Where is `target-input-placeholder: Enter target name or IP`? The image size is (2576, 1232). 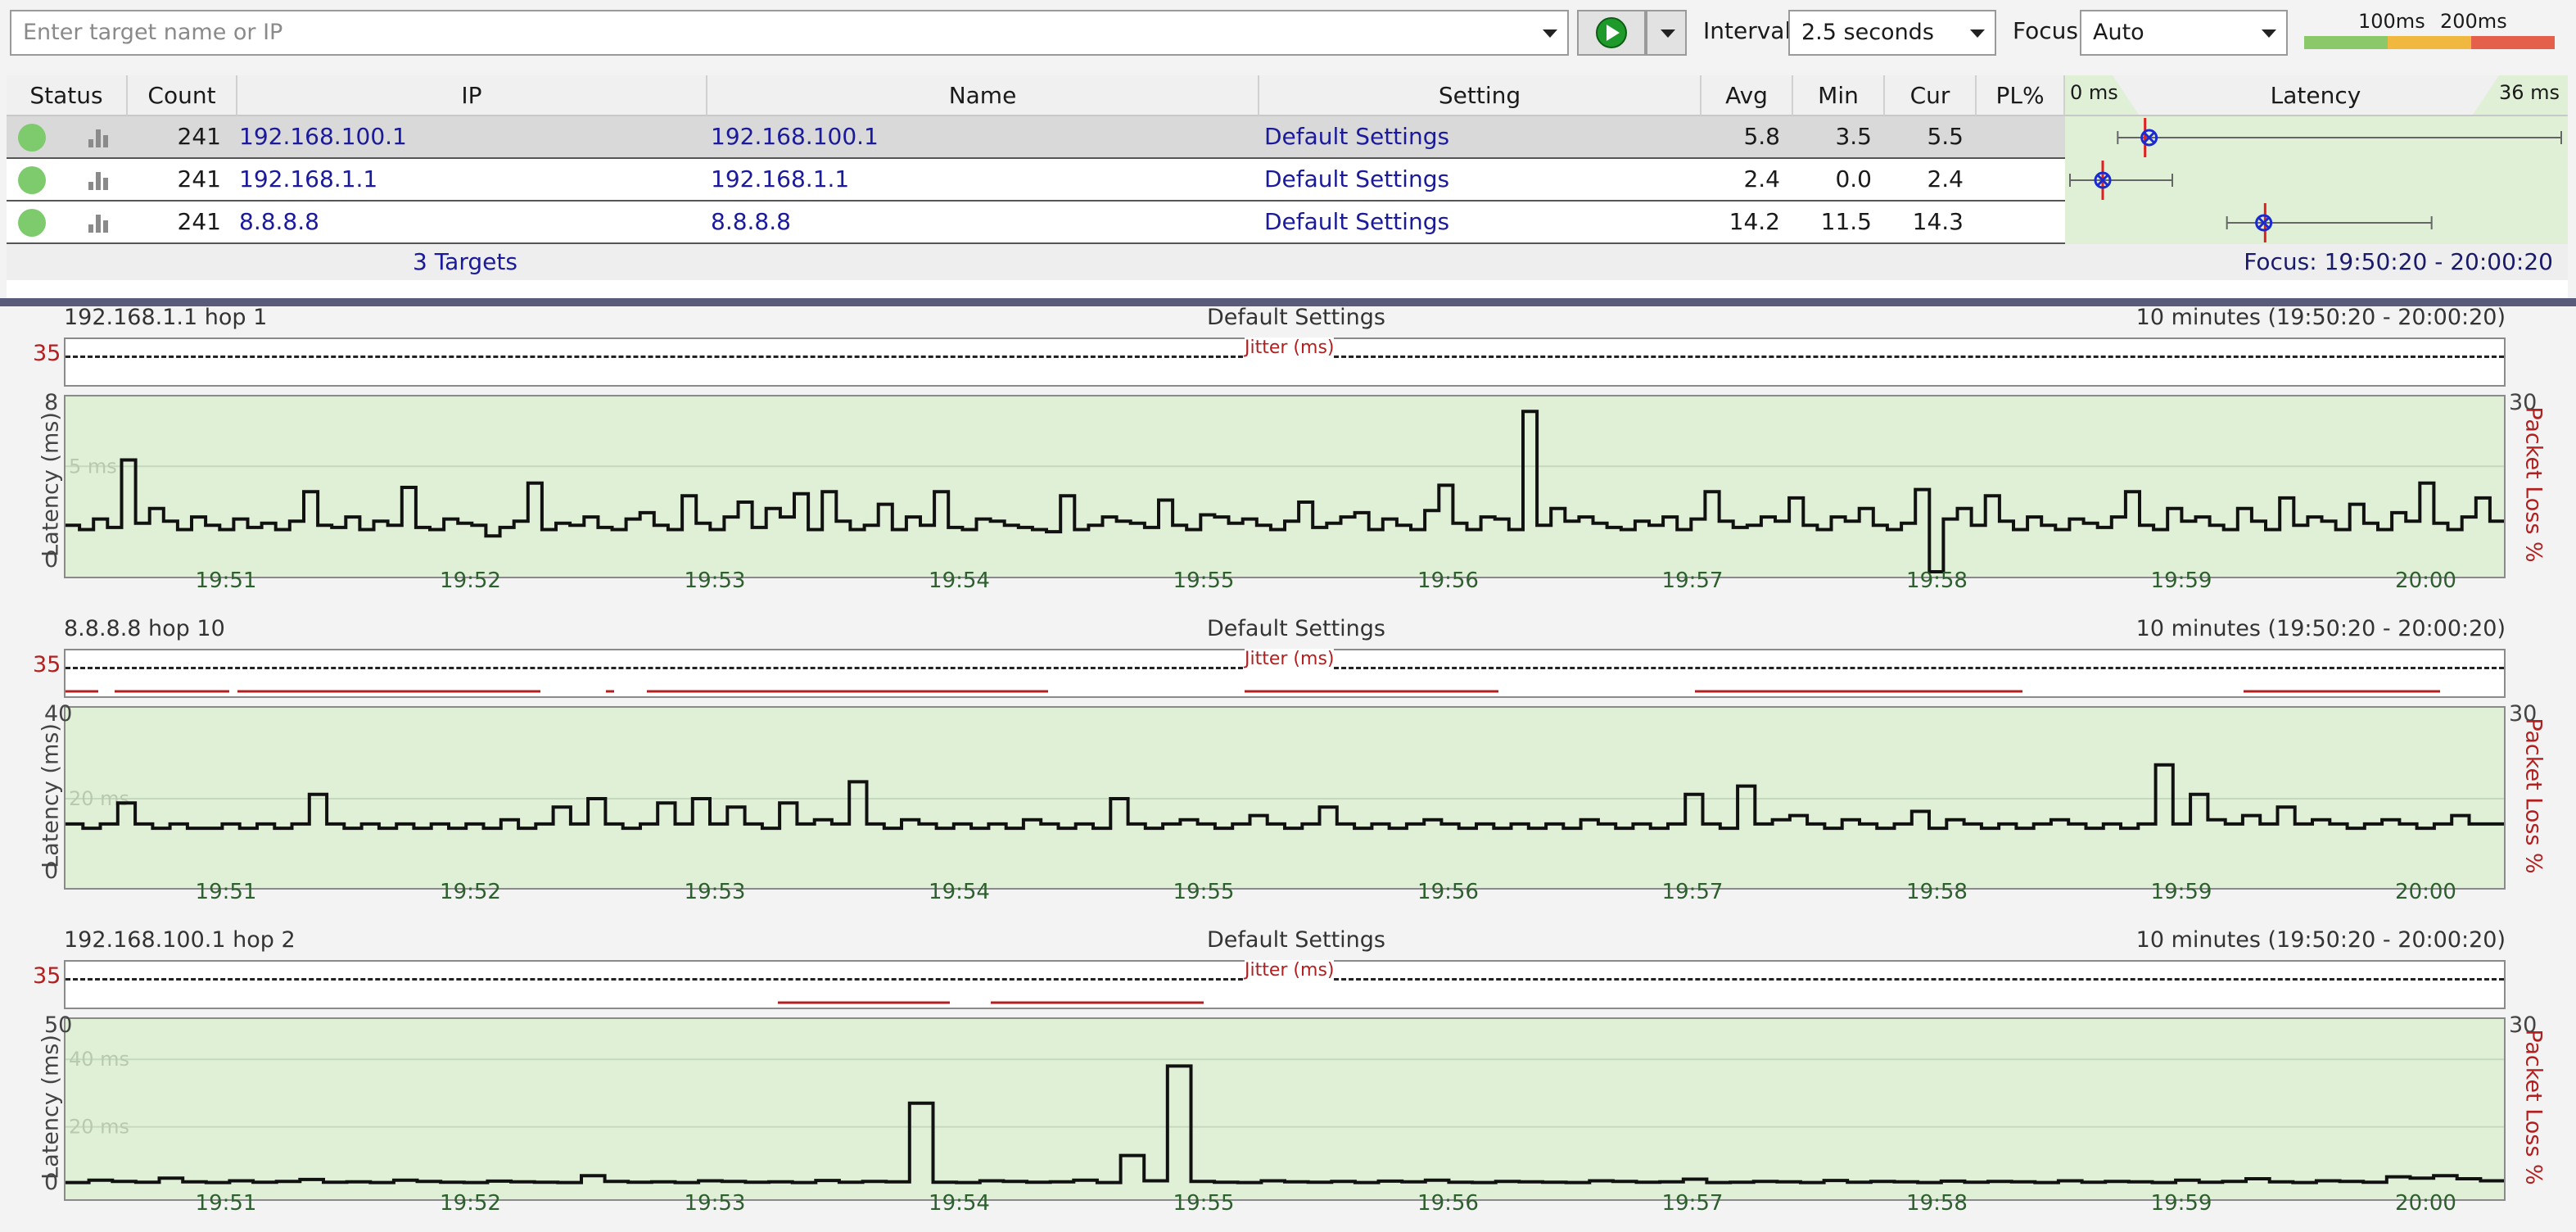
target-input-placeholder: Enter target name or IP is located at coordinates (153, 32).